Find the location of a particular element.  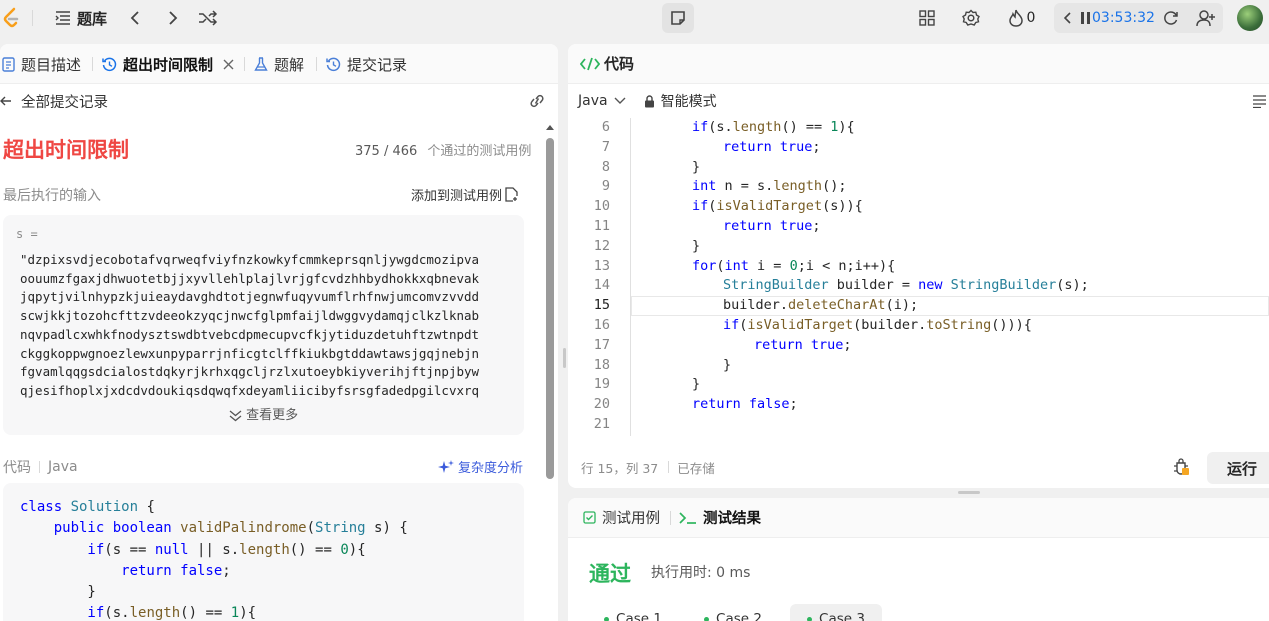

code-token: ; is located at coordinates (793, 404).